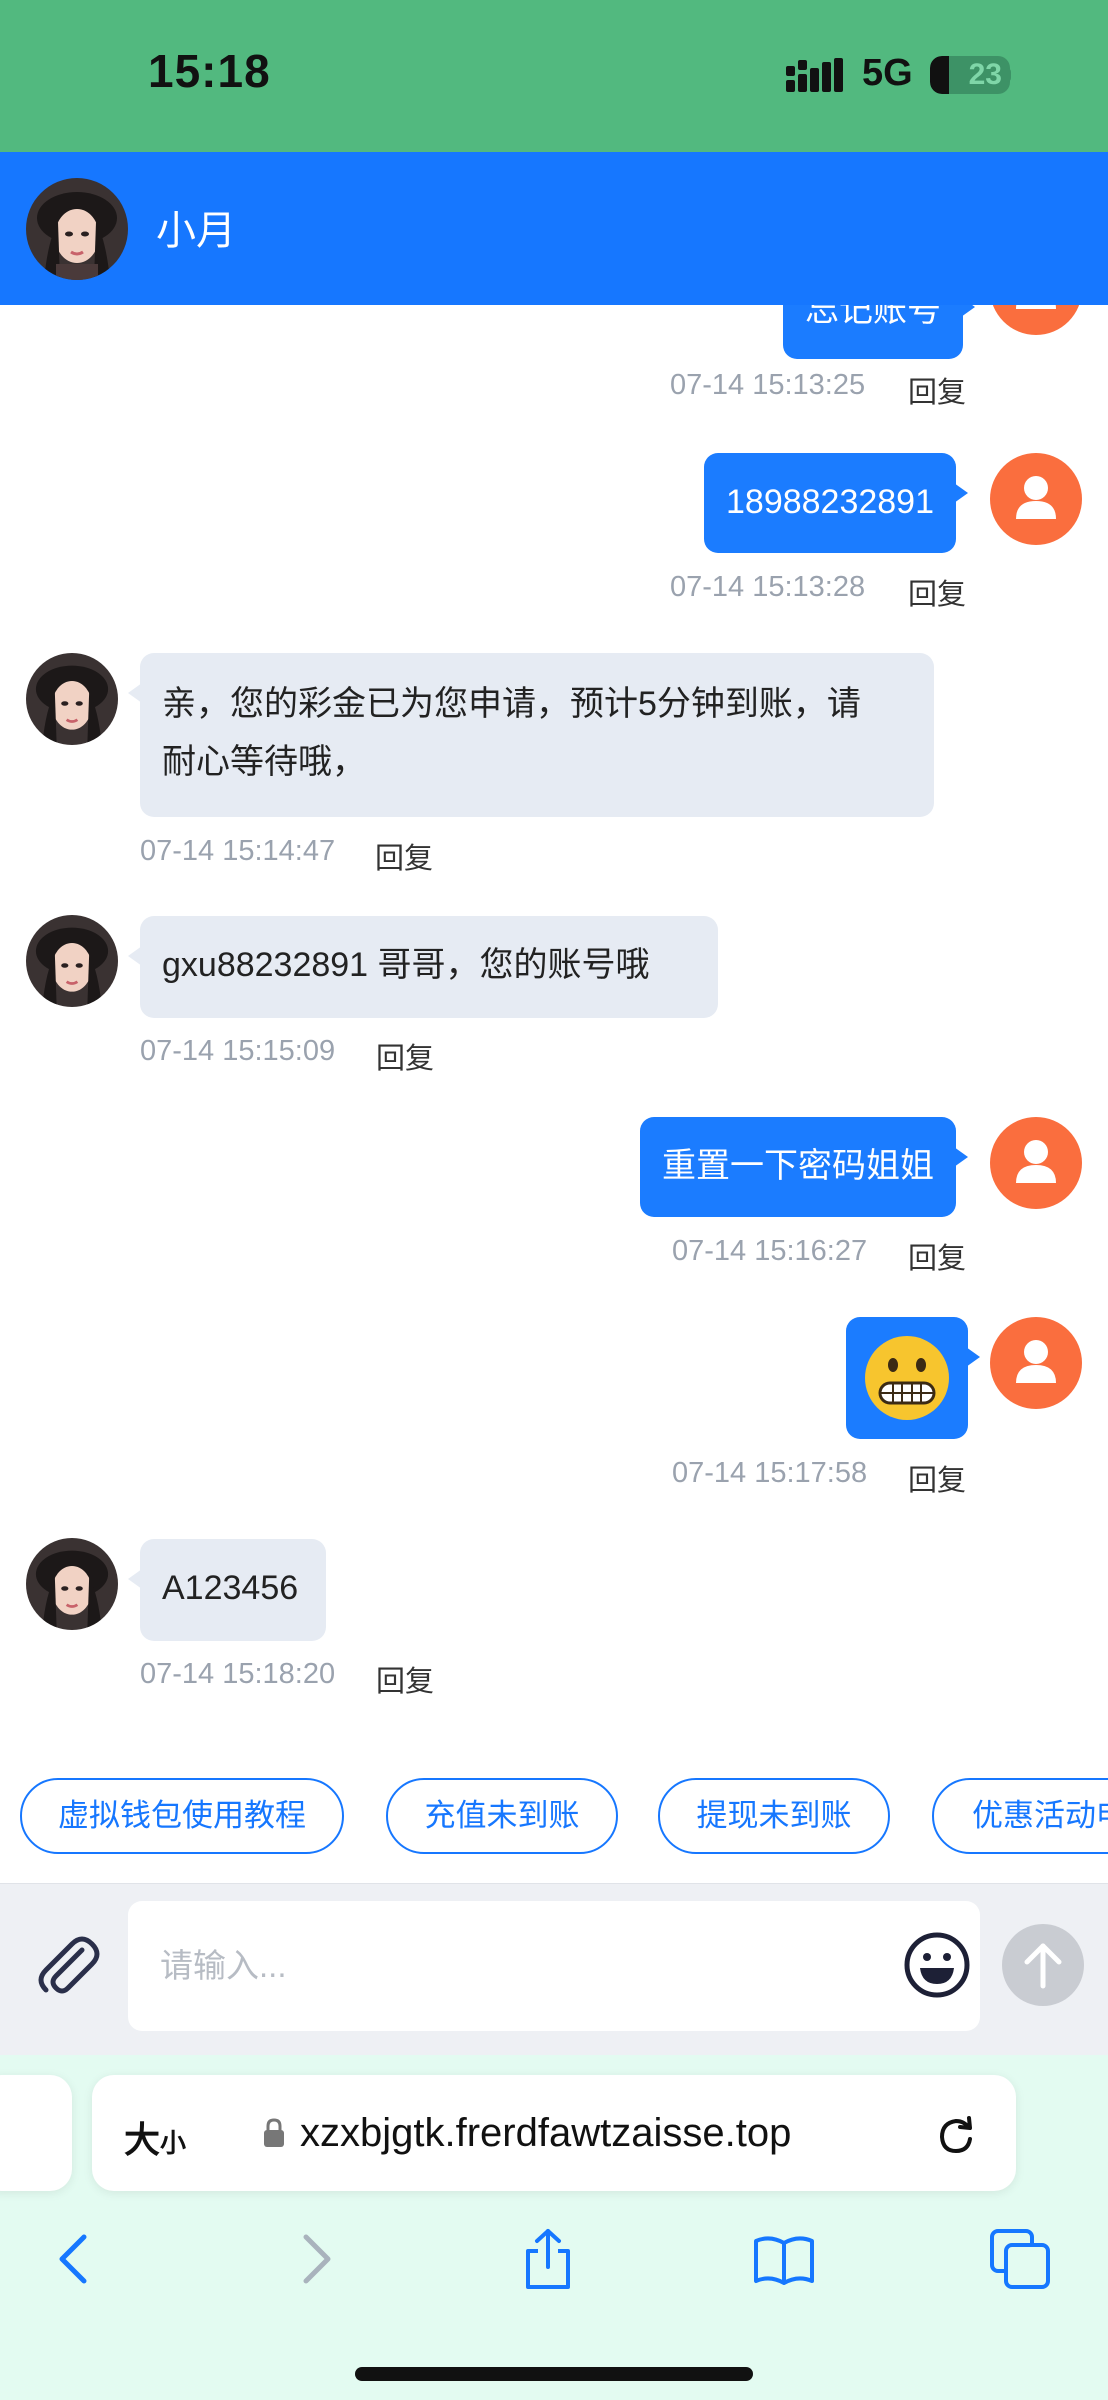 Image resolution: width=1108 pixels, height=2400 pixels. What do you see at coordinates (238, 851) in the screenshot?
I see `message-timestamp: 07-14 15:14:47` at bounding box center [238, 851].